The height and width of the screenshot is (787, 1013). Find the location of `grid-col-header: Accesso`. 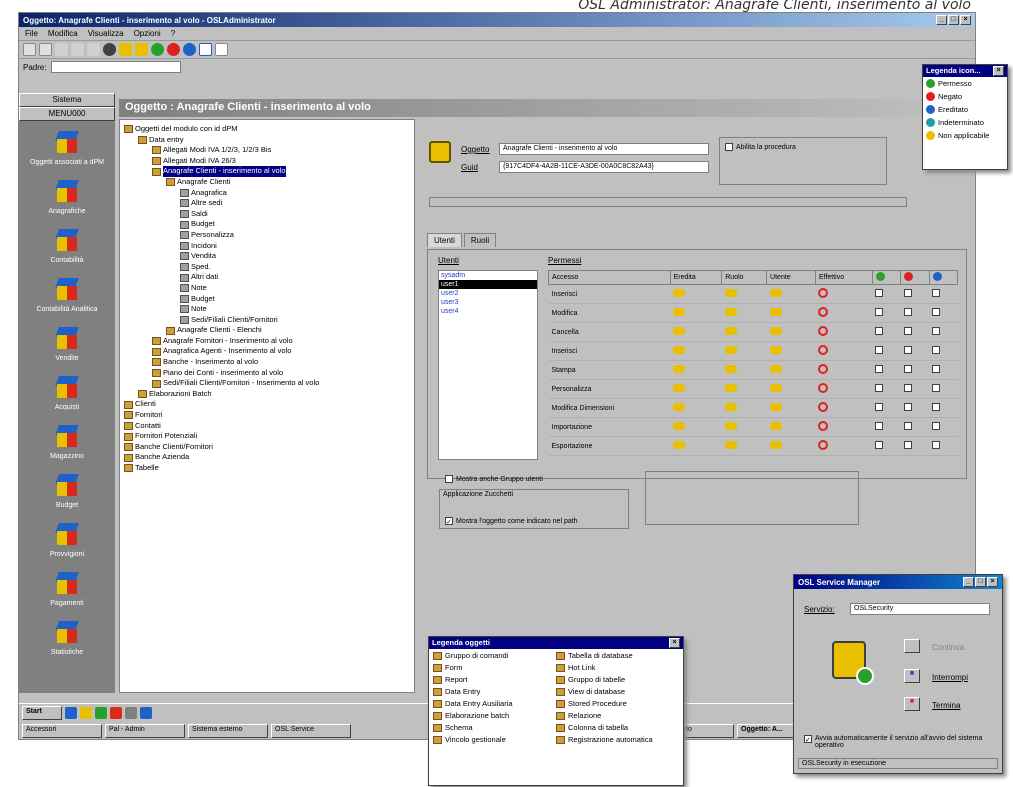

grid-col-header: Accesso is located at coordinates (609, 277).